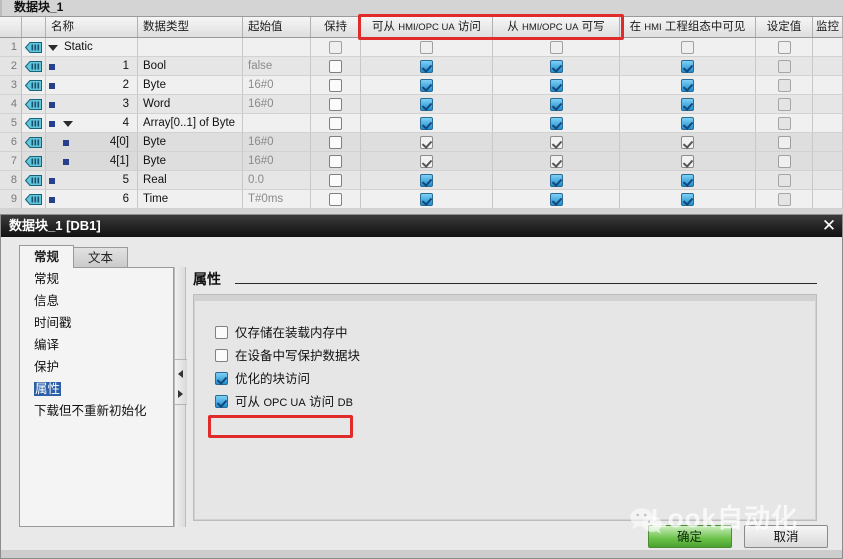  Describe the element at coordinates (689, 536) in the screenshot. I see `ok-button: 确定` at that location.